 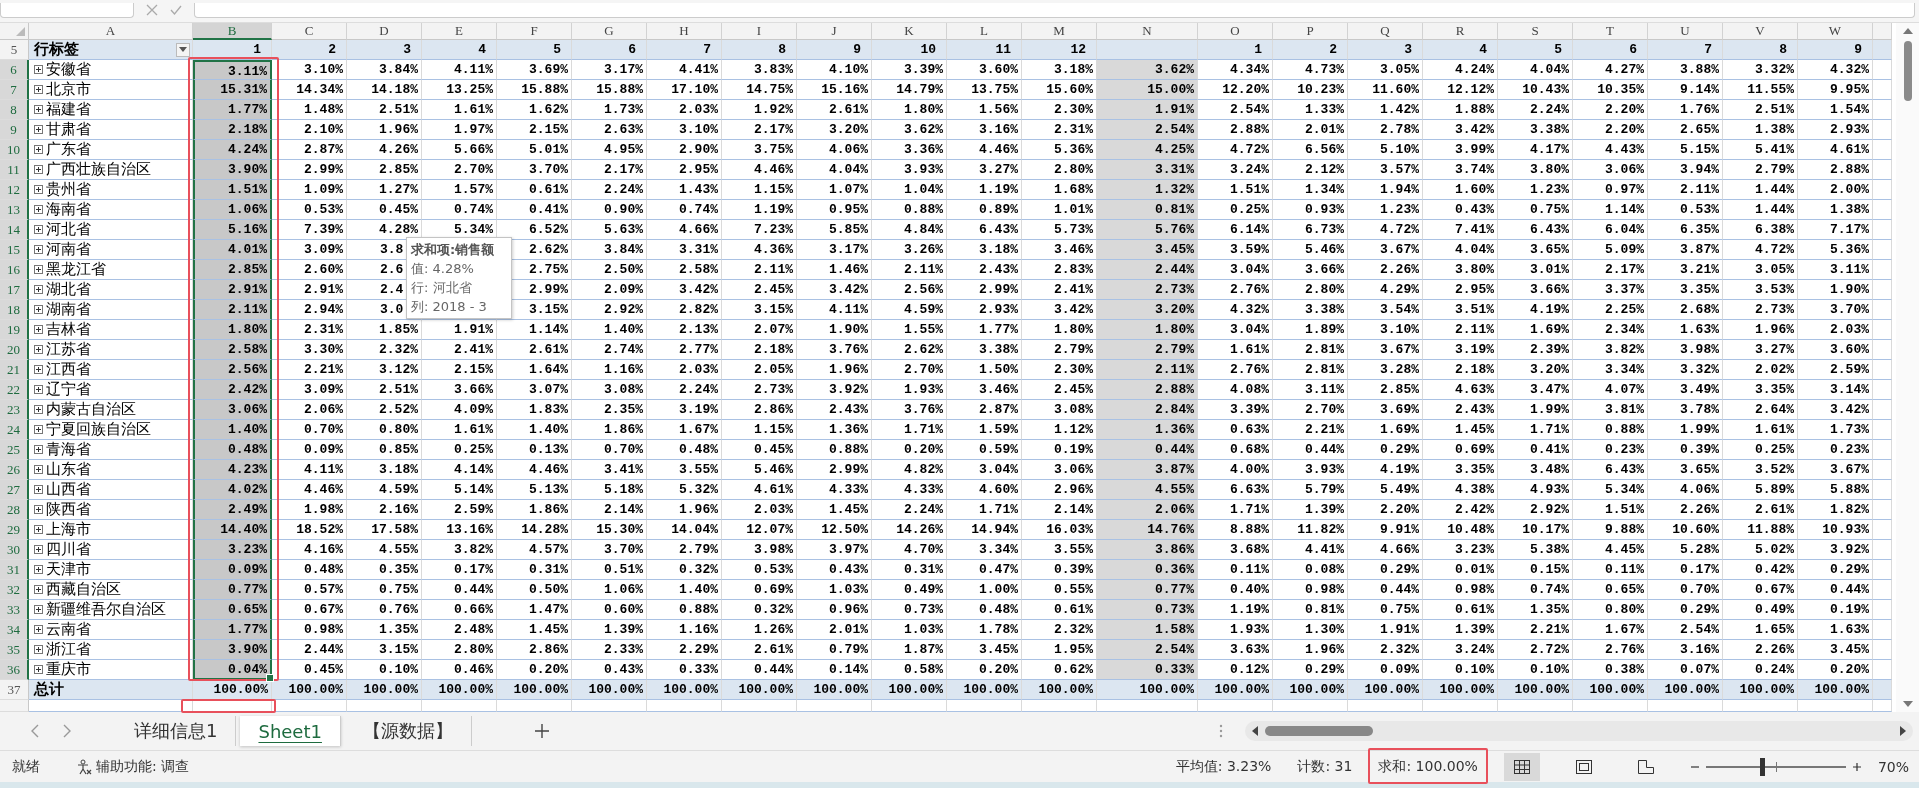 What do you see at coordinates (14, 250) in the screenshot?
I see `row-number: 15` at bounding box center [14, 250].